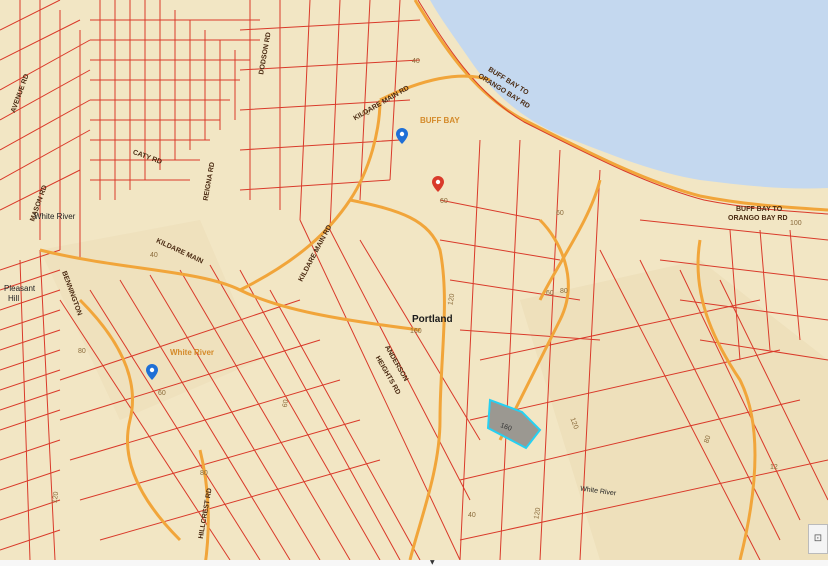 This screenshot has width=828, height=566. What do you see at coordinates (818, 539) in the screenshot?
I see `map-control-icon: ⊡` at bounding box center [818, 539].